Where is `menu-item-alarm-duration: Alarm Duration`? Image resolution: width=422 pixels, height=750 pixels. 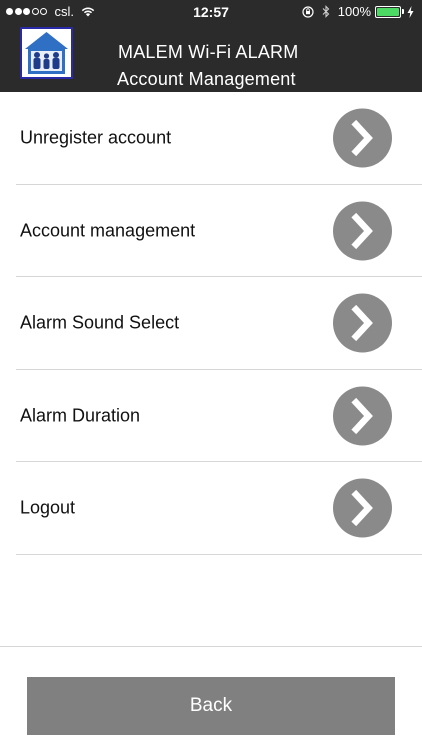 menu-item-alarm-duration: Alarm Duration is located at coordinates (211, 416).